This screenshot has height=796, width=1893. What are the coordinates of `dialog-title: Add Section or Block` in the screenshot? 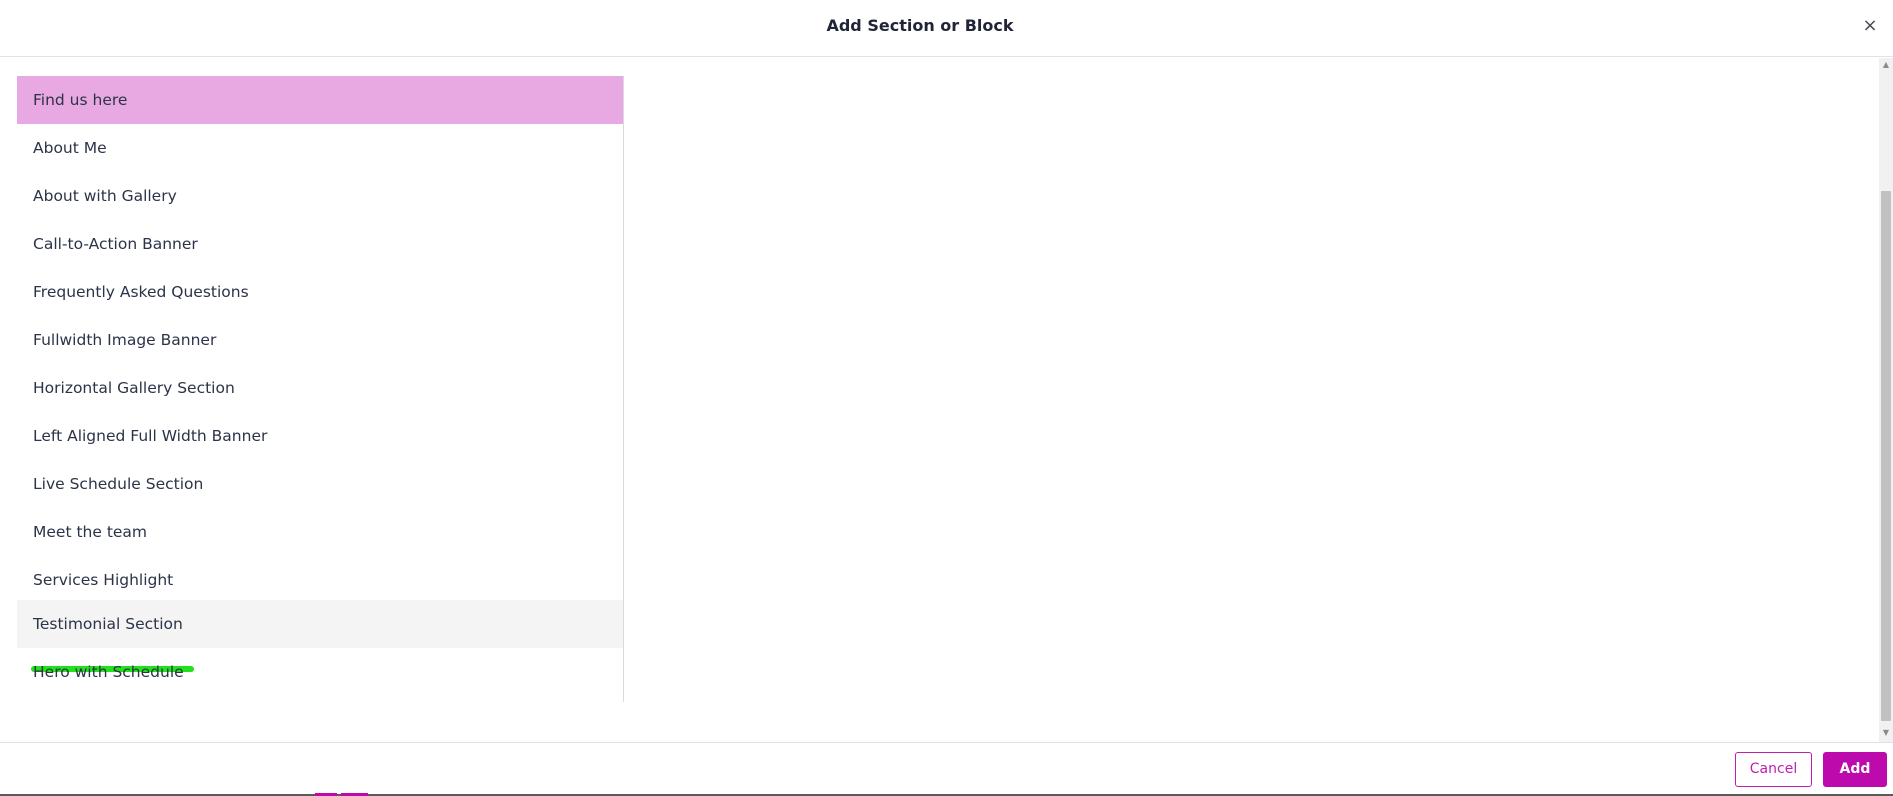 It's located at (920, 25).